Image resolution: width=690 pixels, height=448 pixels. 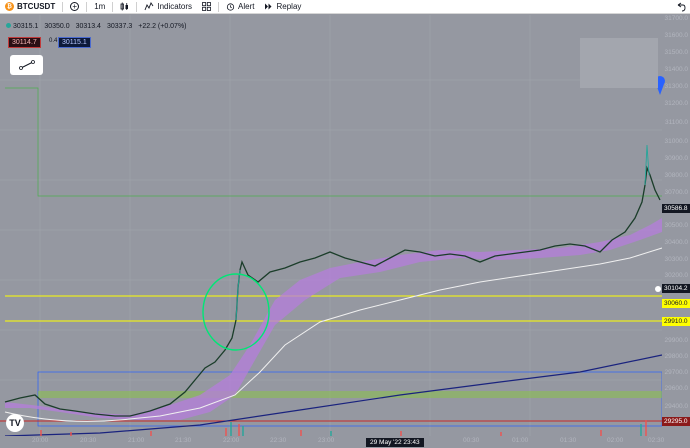 I want to click on time-tick: 02:00, so click(x=615, y=440).